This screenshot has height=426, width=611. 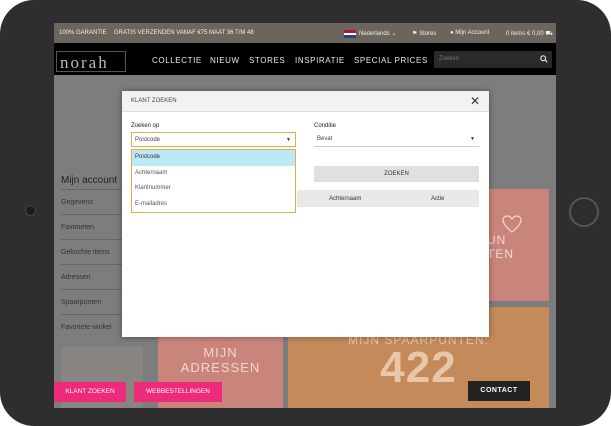 What do you see at coordinates (493, 59) in the screenshot?
I see `search-input: Zoeken` at bounding box center [493, 59].